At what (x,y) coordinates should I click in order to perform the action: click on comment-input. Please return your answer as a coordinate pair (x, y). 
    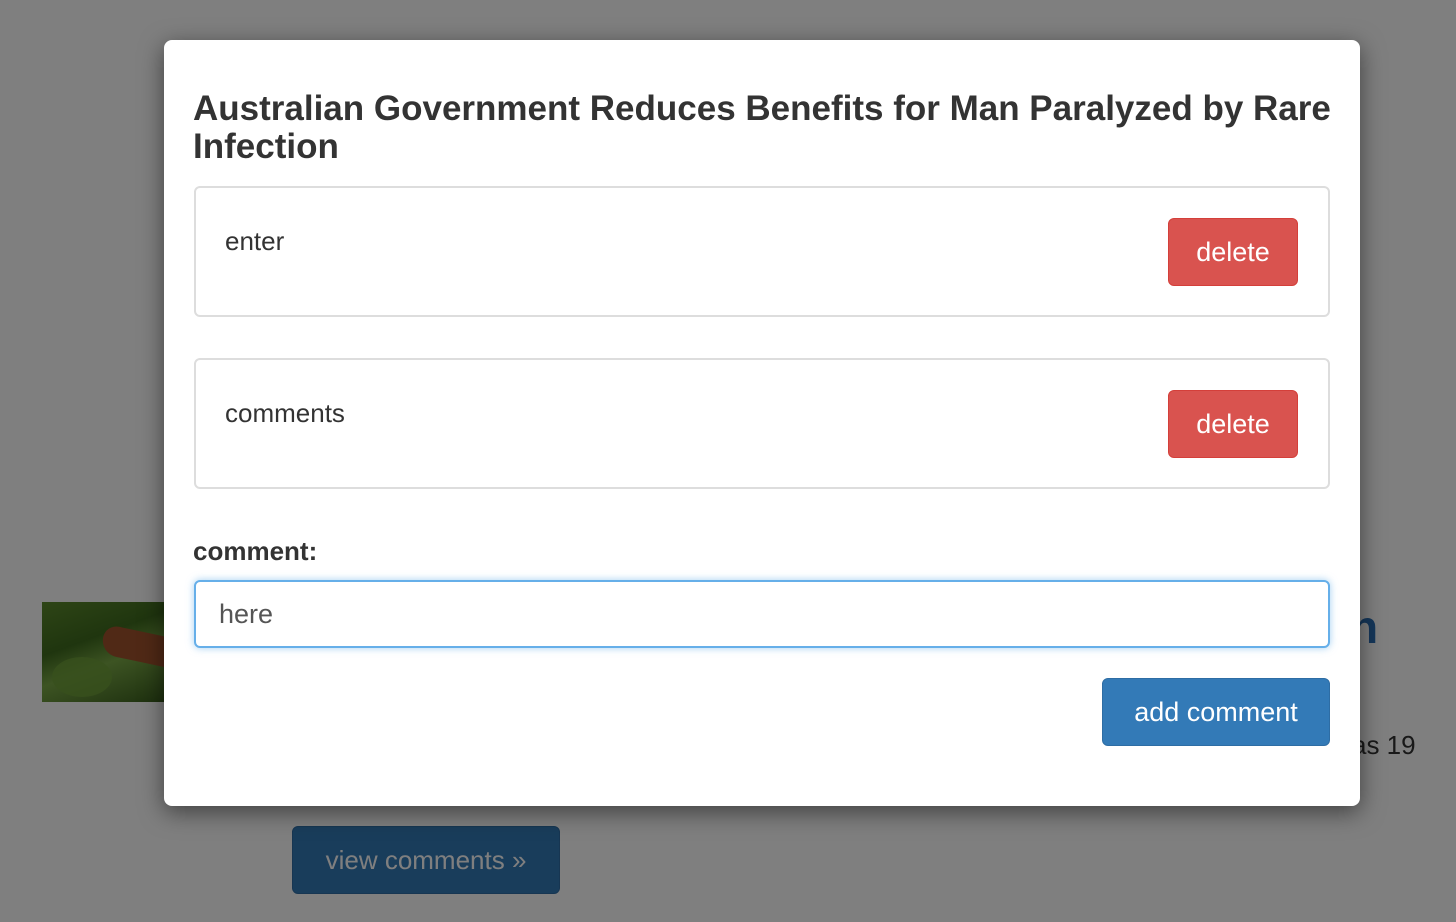
    Looking at the image, I should click on (762, 614).